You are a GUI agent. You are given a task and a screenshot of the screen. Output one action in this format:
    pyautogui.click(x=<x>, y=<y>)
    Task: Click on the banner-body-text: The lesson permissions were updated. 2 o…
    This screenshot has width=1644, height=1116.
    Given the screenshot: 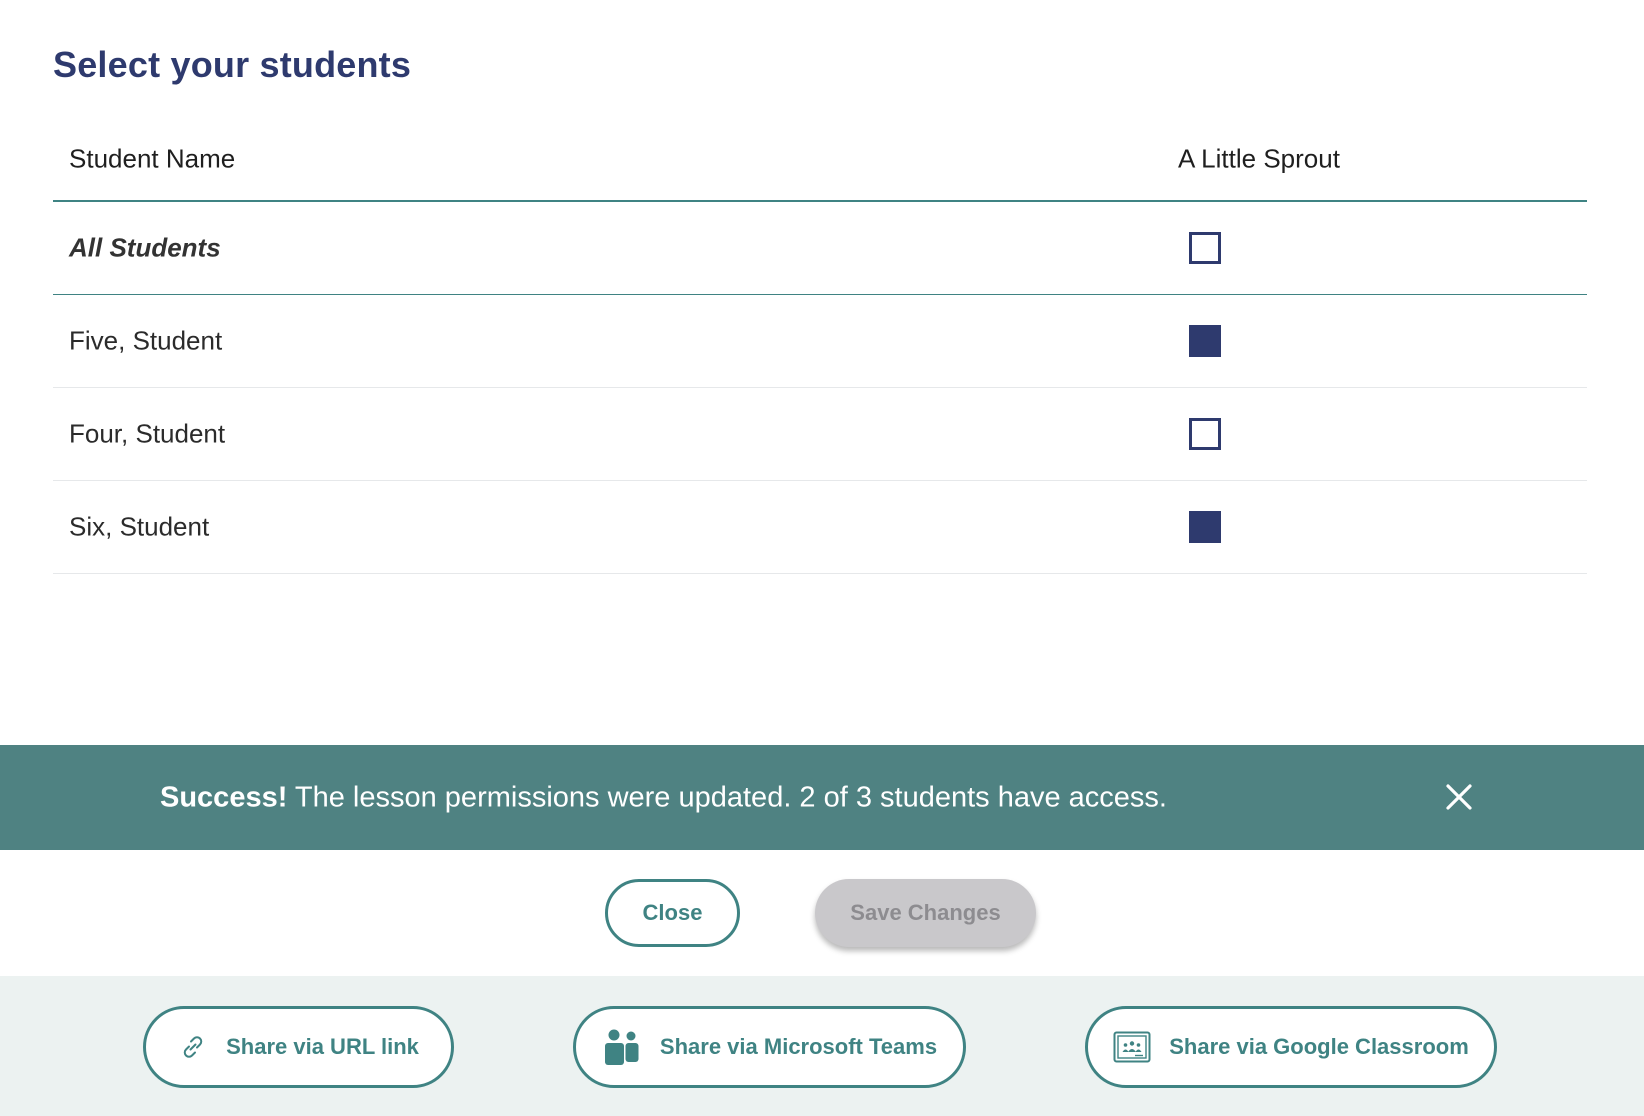 What is the action you would take?
    pyautogui.click(x=727, y=797)
    